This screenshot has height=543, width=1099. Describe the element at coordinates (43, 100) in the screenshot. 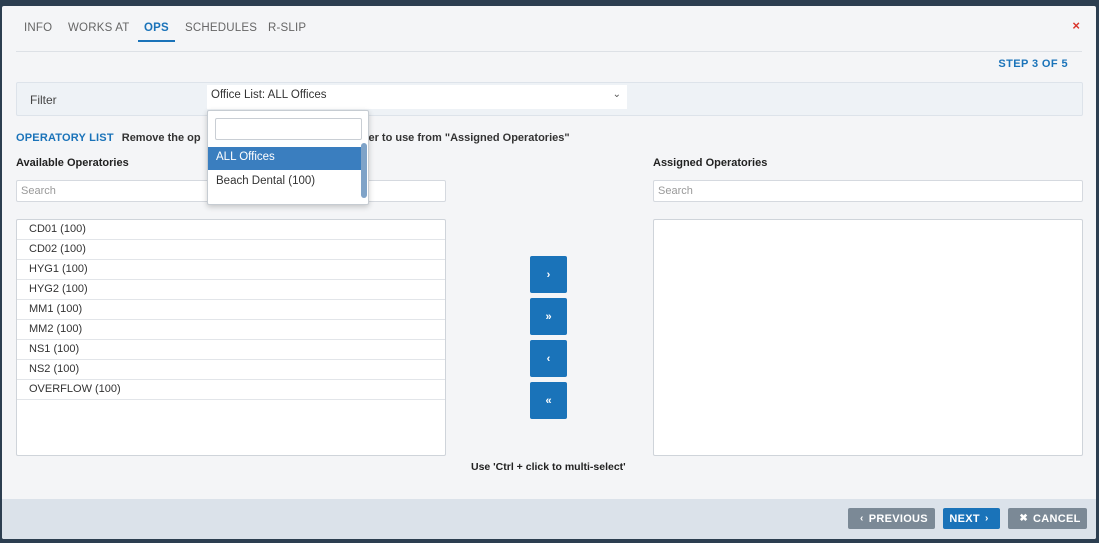

I see `filter-label: Filter` at that location.